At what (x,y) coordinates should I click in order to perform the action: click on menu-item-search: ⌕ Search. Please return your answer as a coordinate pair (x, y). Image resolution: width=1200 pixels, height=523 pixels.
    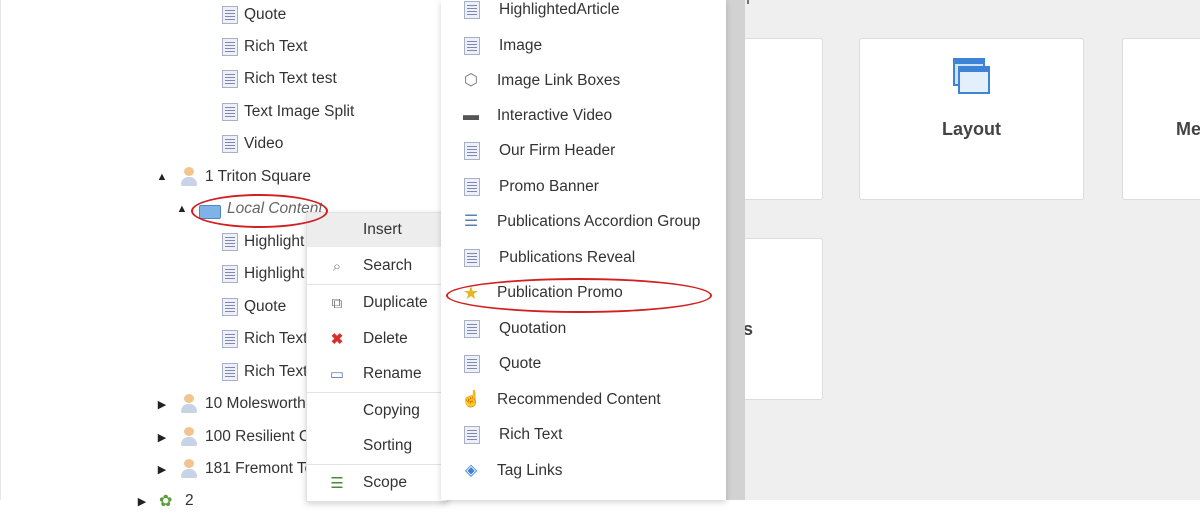
    Looking at the image, I should click on (377, 266).